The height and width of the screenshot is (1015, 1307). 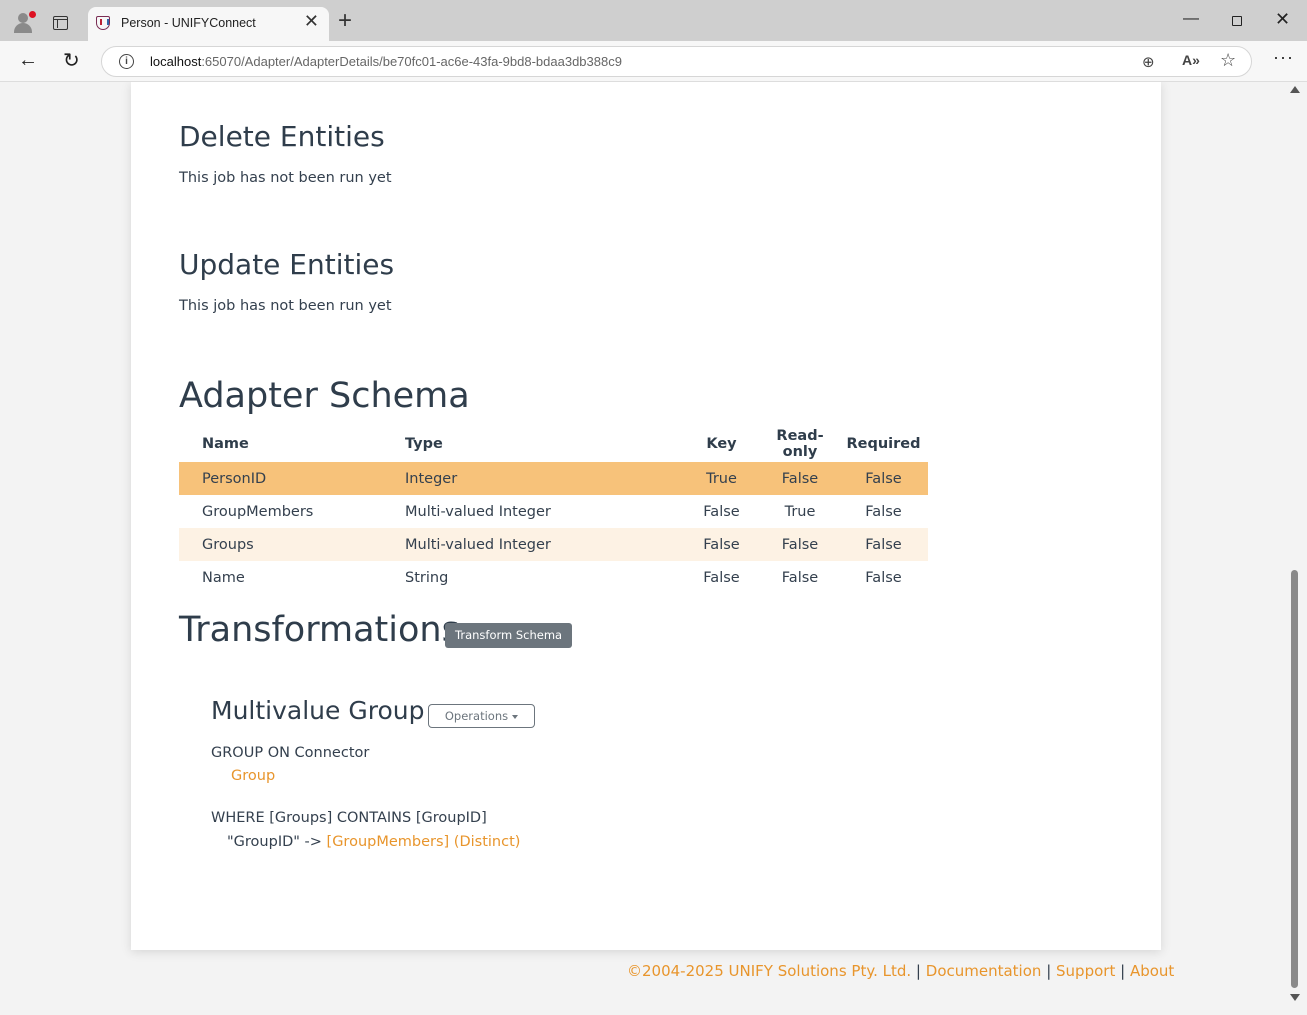 I want to click on operations-dropdown-button: Operations, so click(x=481, y=716).